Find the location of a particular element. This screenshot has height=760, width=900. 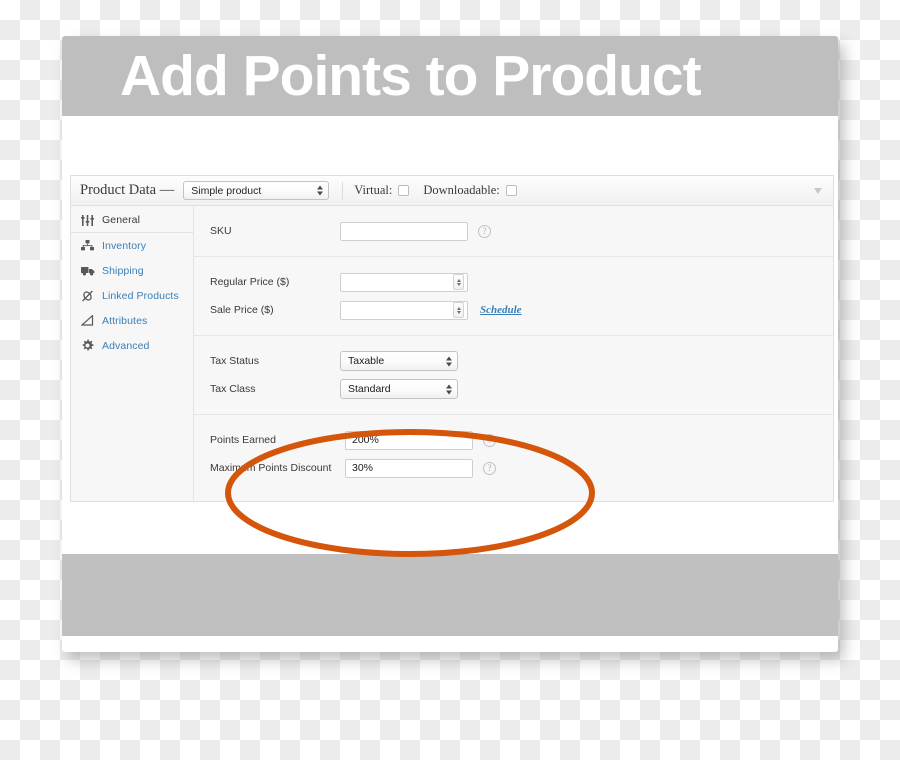

sidebar-item-linked-products: Linked Products is located at coordinates (132, 295).